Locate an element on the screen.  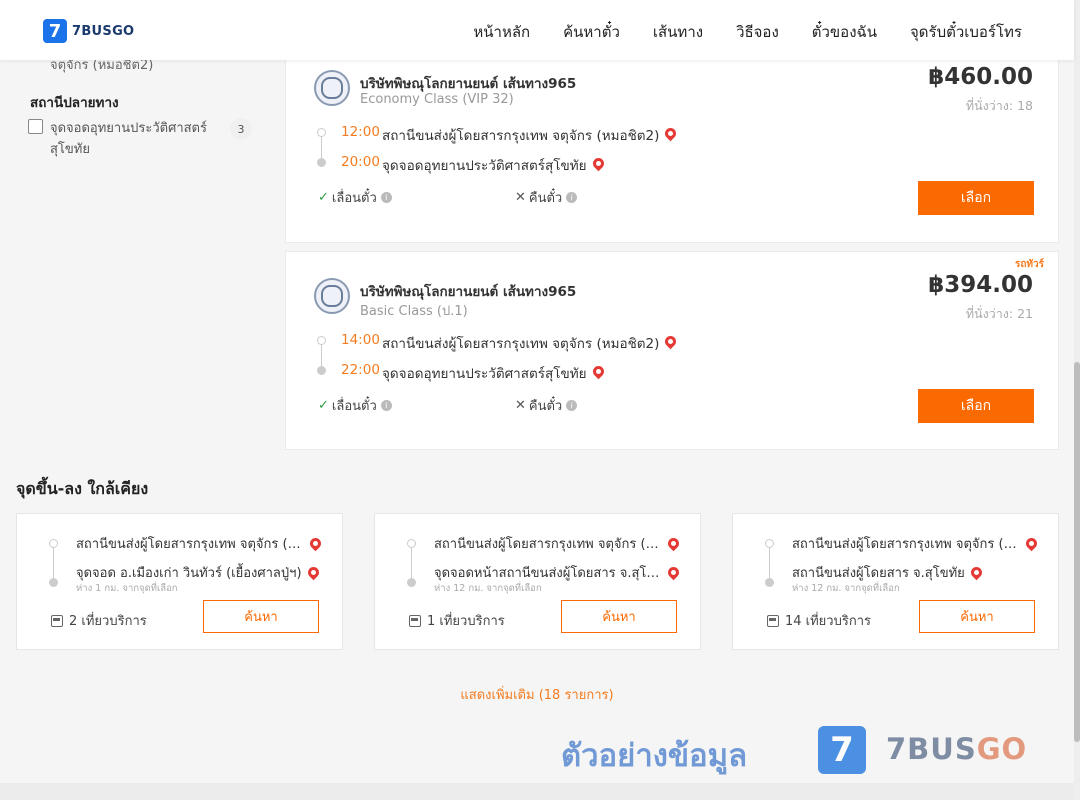
arrival-stop: จุดจอดอุทยานประวัติศาสตร์สุโขทัย is located at coordinates (494, 165).